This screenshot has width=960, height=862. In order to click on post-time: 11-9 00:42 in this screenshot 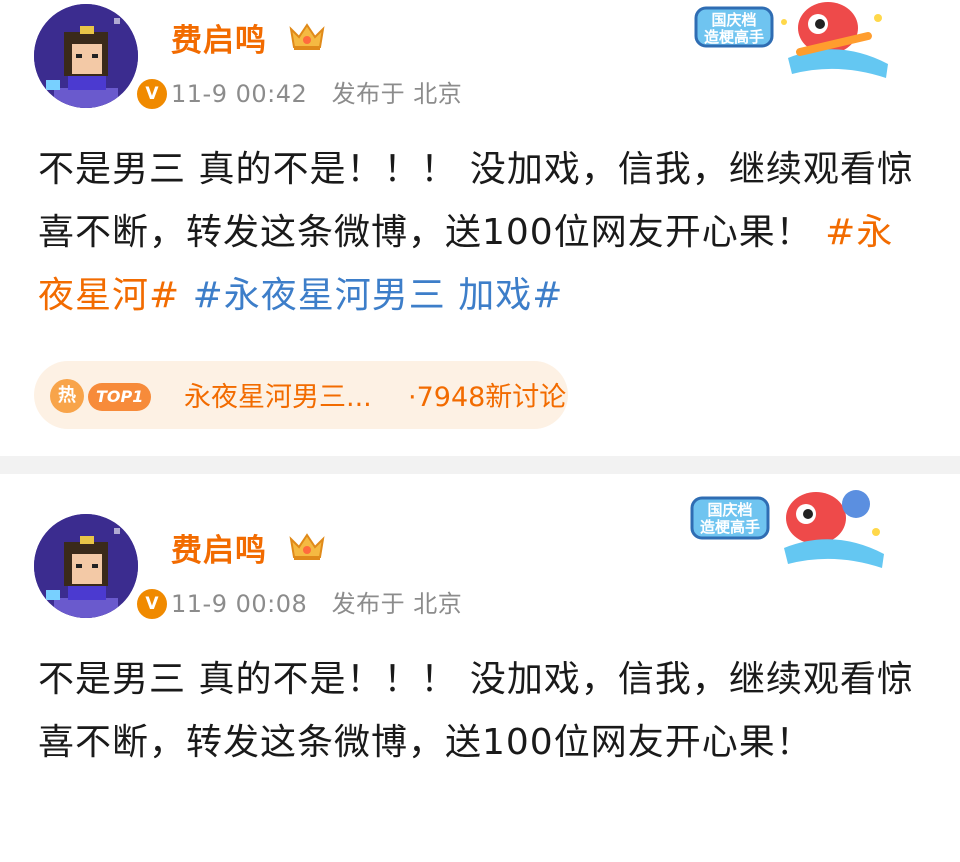, I will do `click(239, 94)`.